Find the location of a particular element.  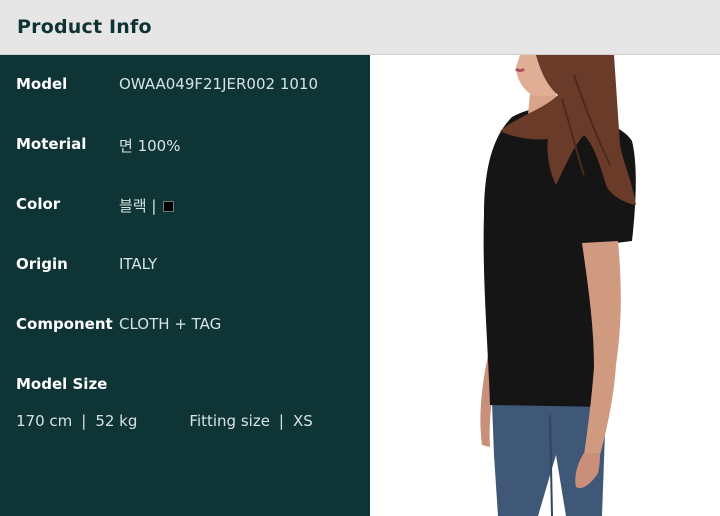

spec-value: 블랙 | is located at coordinates (138, 206).